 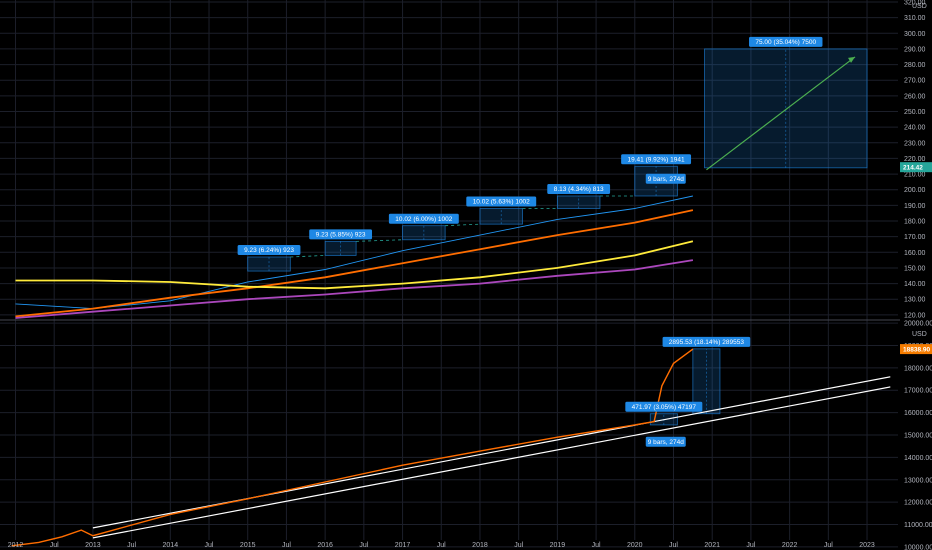 What do you see at coordinates (918, 413) in the screenshot?
I see `price-tick-label: 16000.00` at bounding box center [918, 413].